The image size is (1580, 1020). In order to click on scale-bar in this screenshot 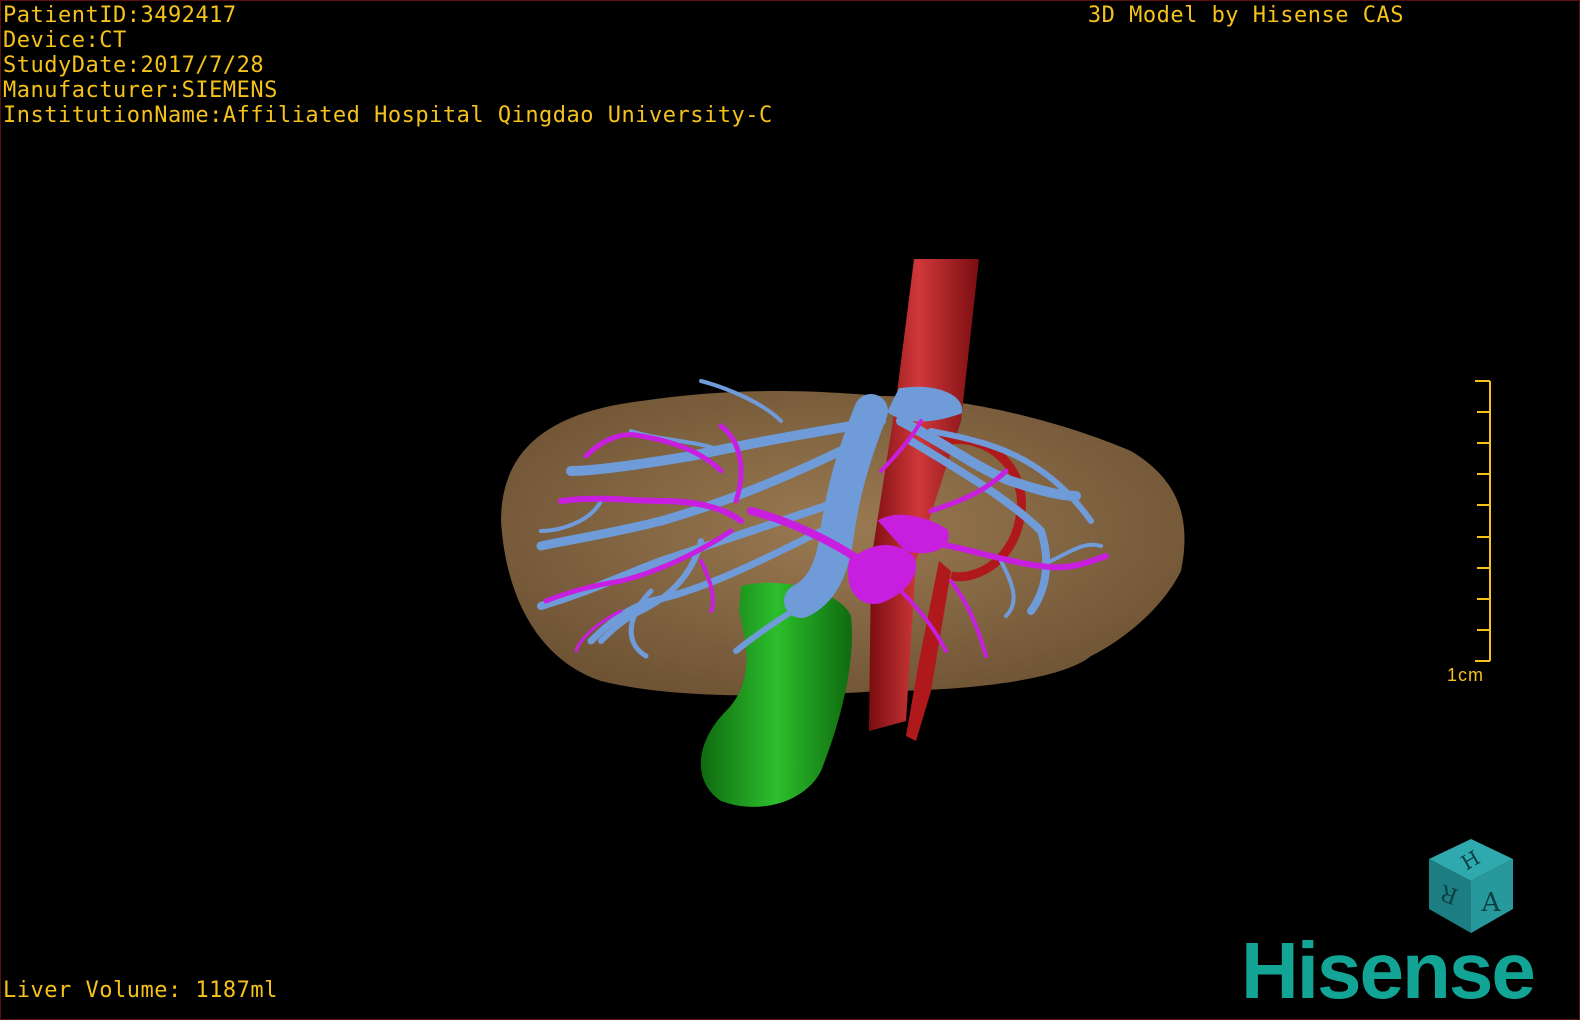, I will do `click(1483, 521)`.